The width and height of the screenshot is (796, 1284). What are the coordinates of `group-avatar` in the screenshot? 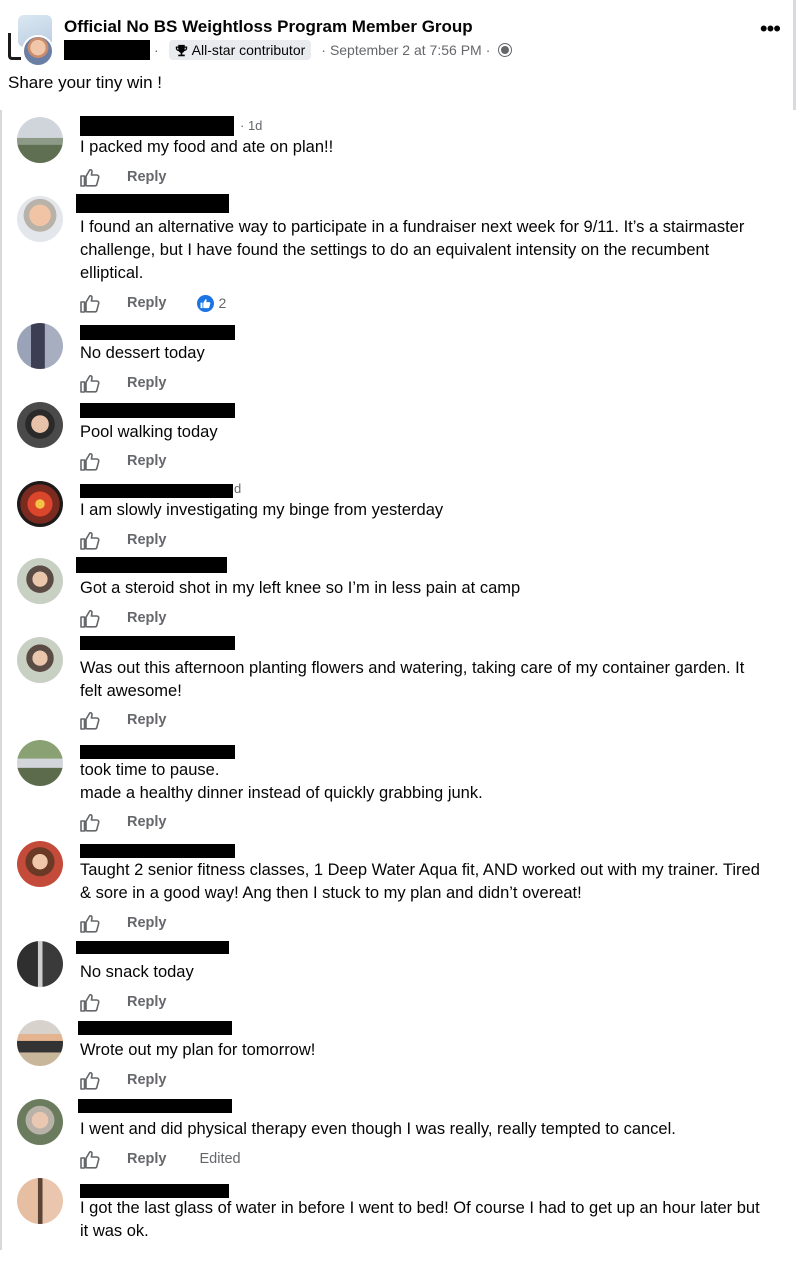 It's located at (31, 41).